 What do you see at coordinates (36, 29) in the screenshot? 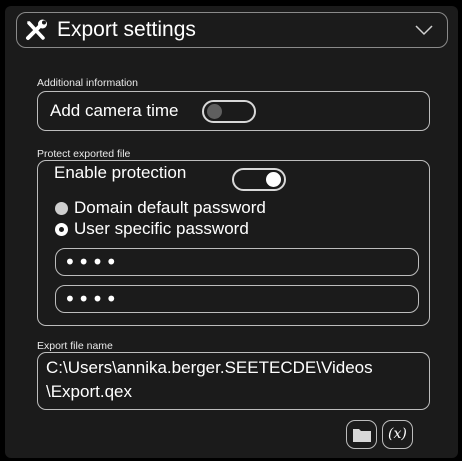
I see `tools-icon` at bounding box center [36, 29].